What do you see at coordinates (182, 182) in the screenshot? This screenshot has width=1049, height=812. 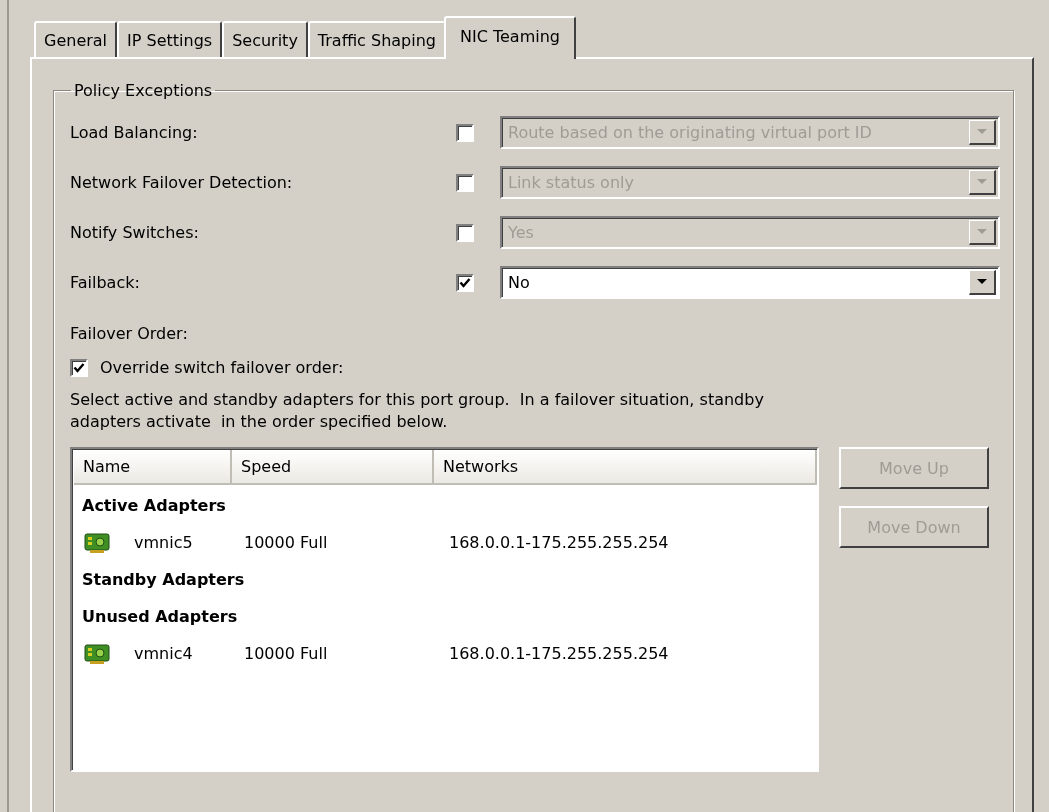 I see `field-label: Network Failover Detection:` at bounding box center [182, 182].